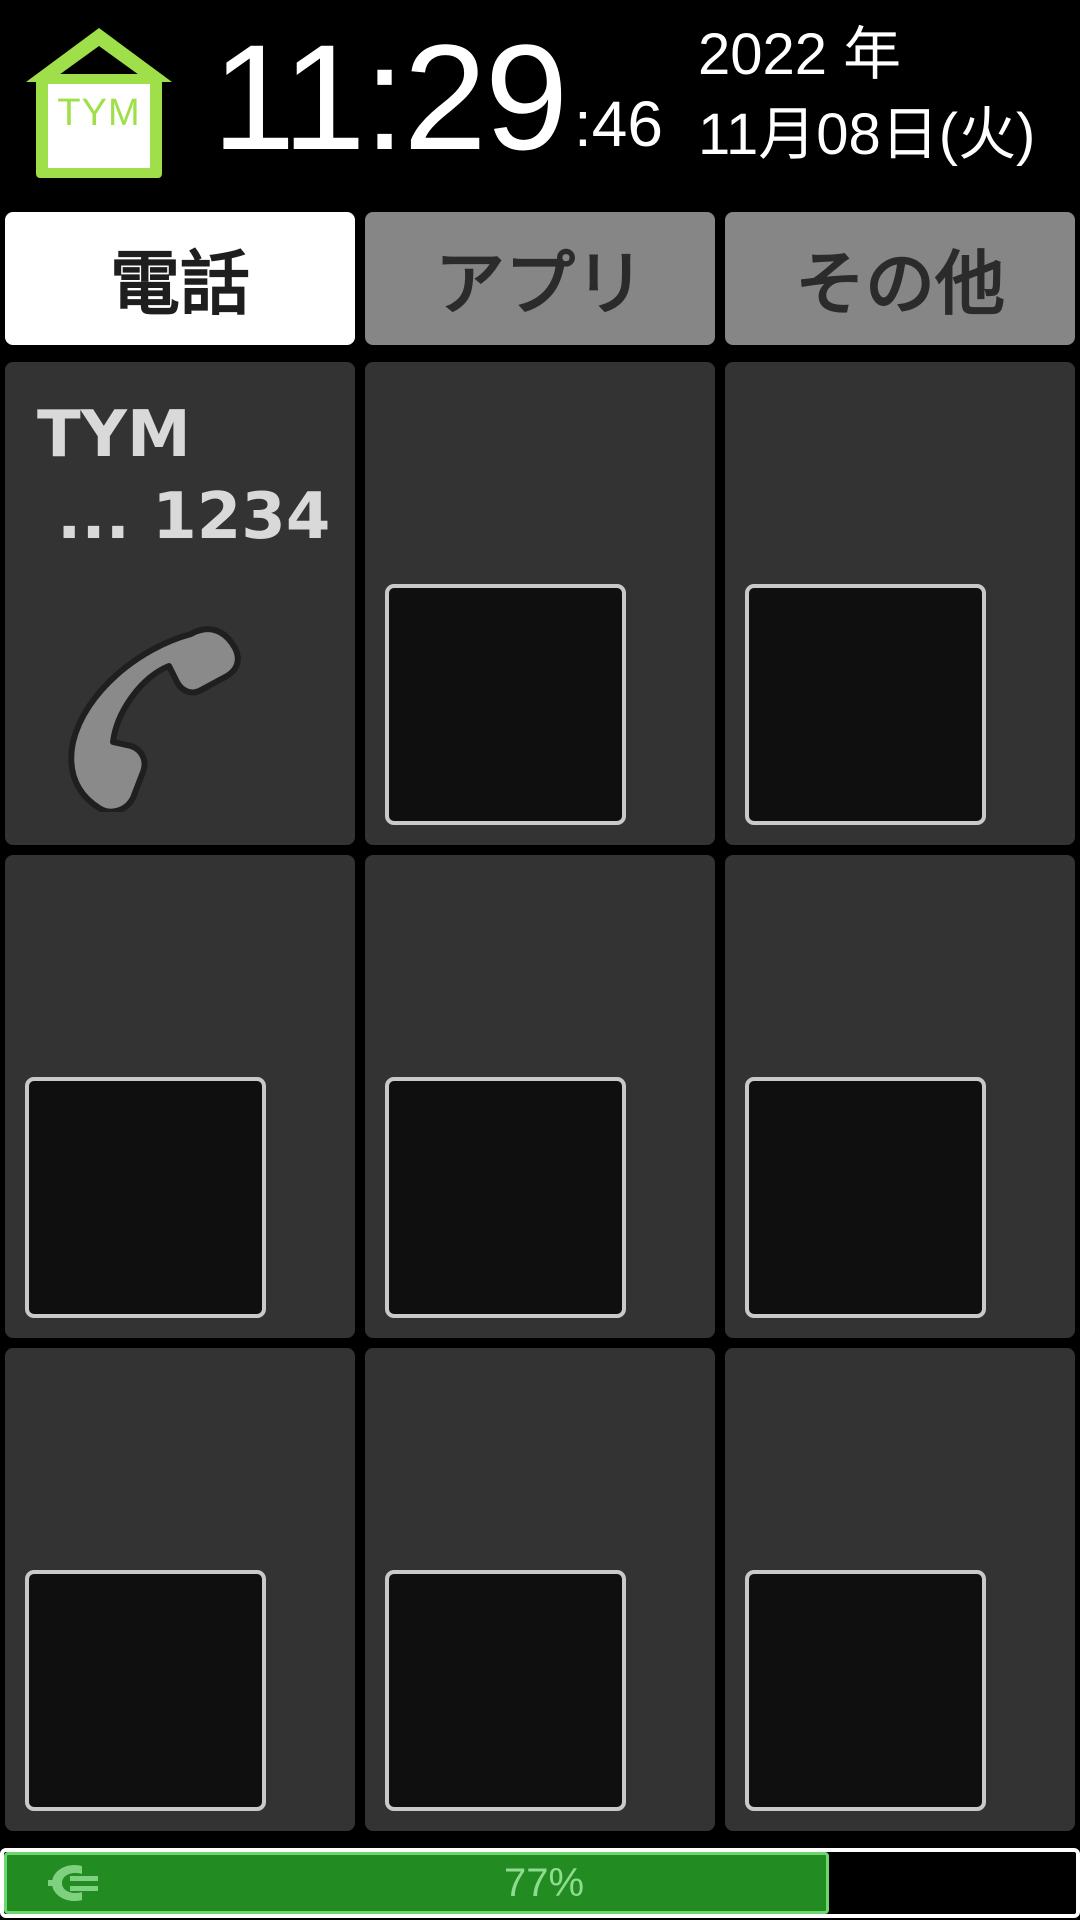 Image resolution: width=1080 pixels, height=1920 pixels. I want to click on phone-handset-icon, so click(154, 719).